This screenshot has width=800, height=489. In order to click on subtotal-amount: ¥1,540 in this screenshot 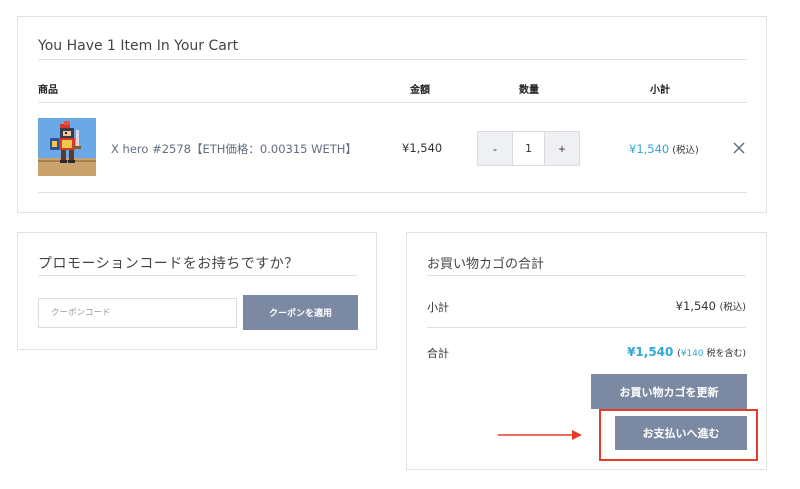, I will do `click(695, 306)`.